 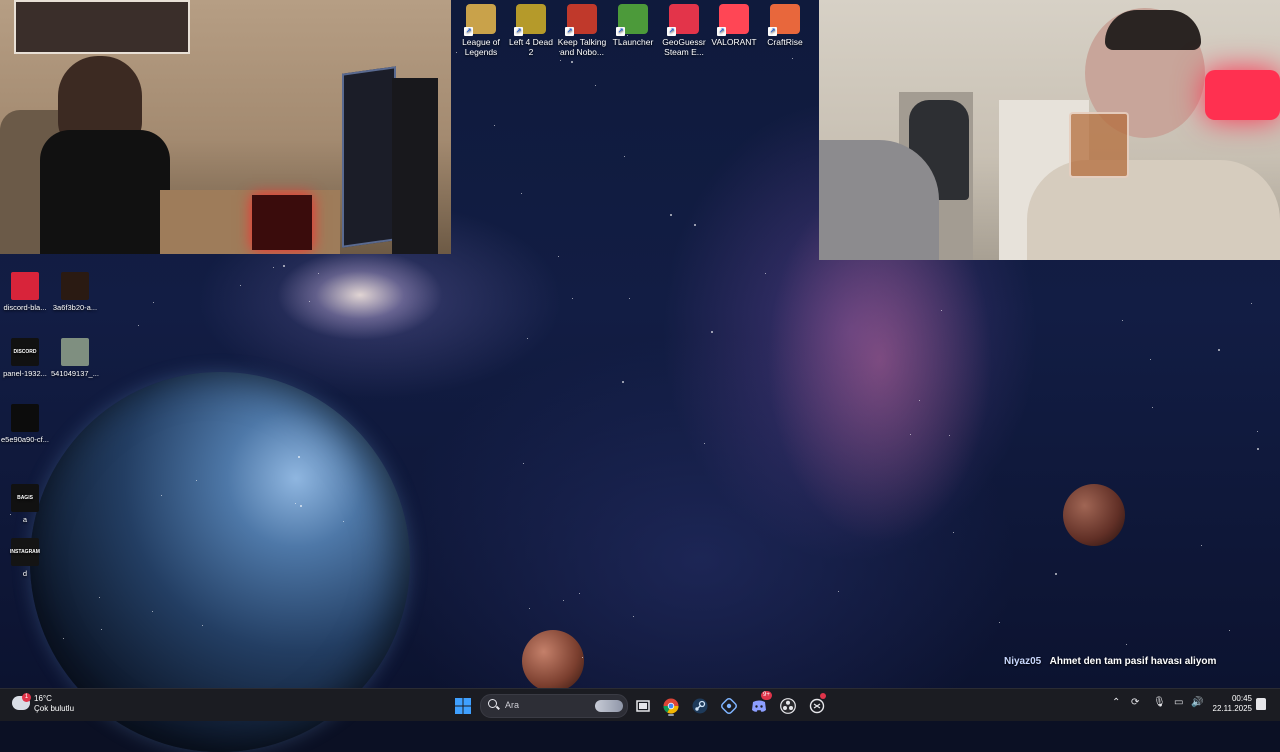 I want to click on weather-condition: Çok bulutlu, so click(x=54, y=708).